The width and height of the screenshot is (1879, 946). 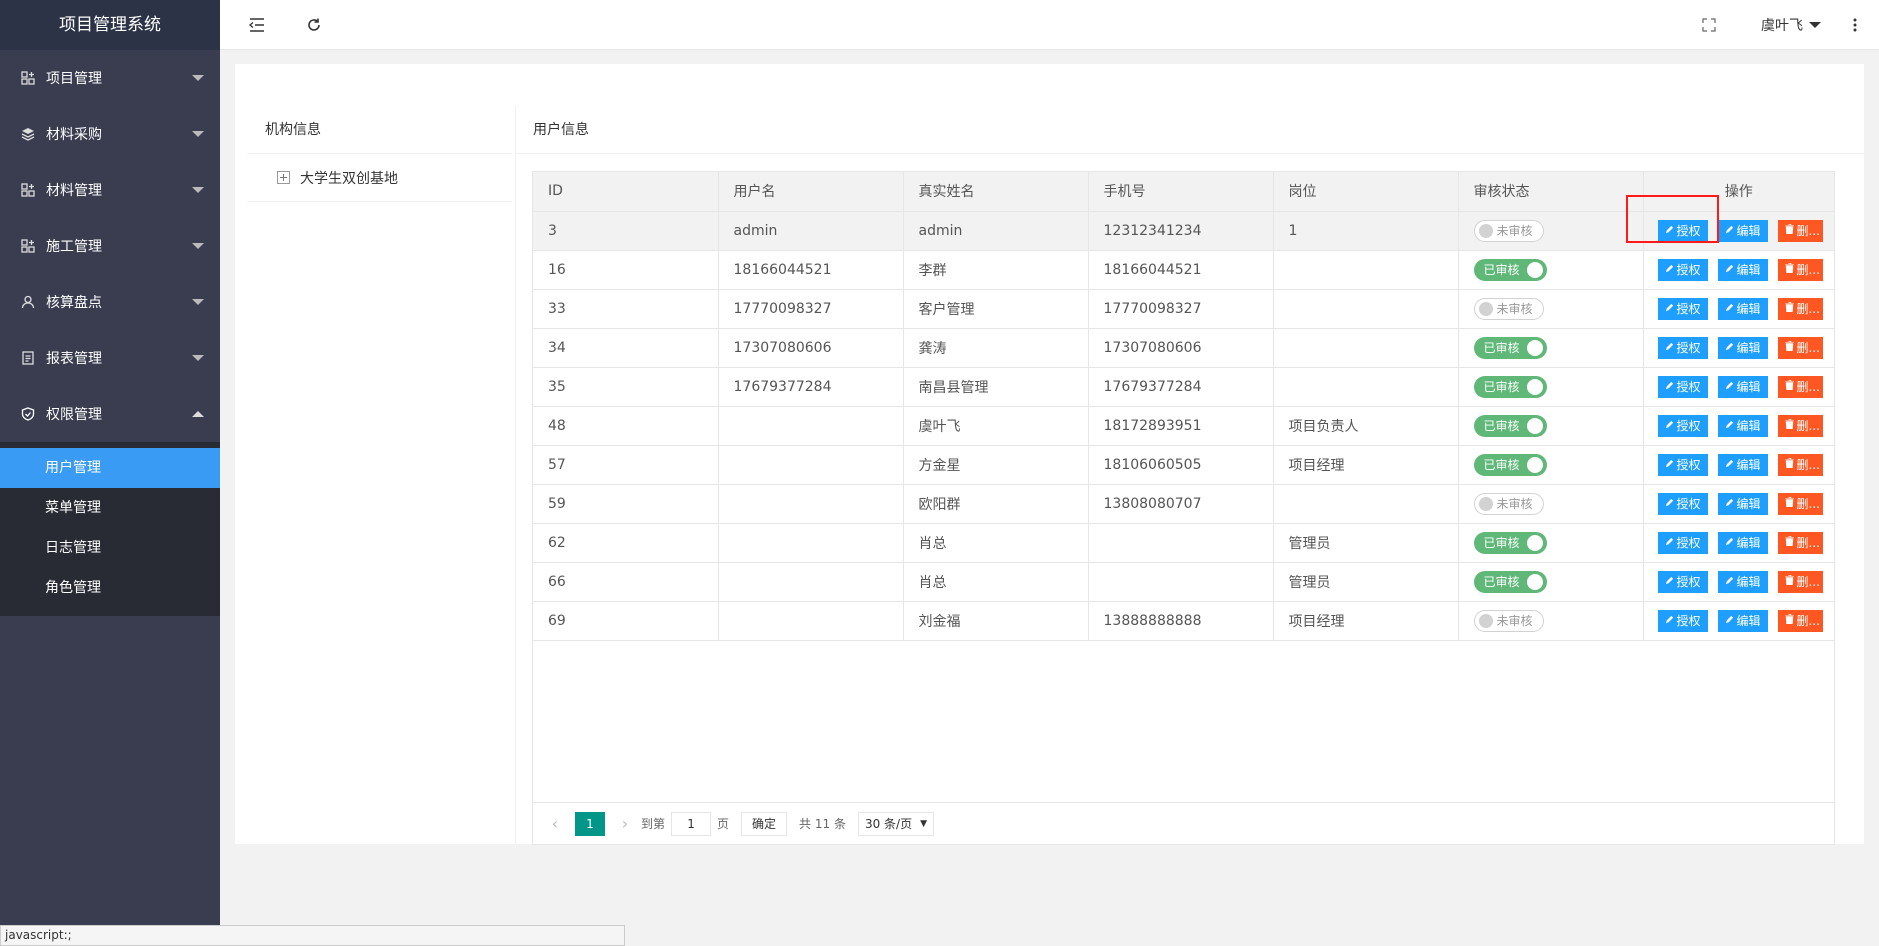 I want to click on sidebar-item-permission: 权限管理, so click(x=110, y=414).